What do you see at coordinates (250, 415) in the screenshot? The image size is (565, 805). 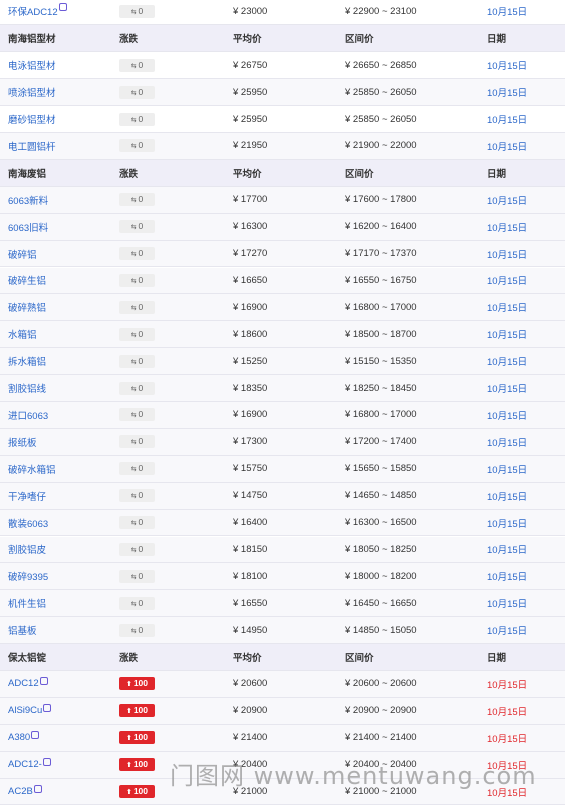 I see `avg-price: ¥ 16900` at bounding box center [250, 415].